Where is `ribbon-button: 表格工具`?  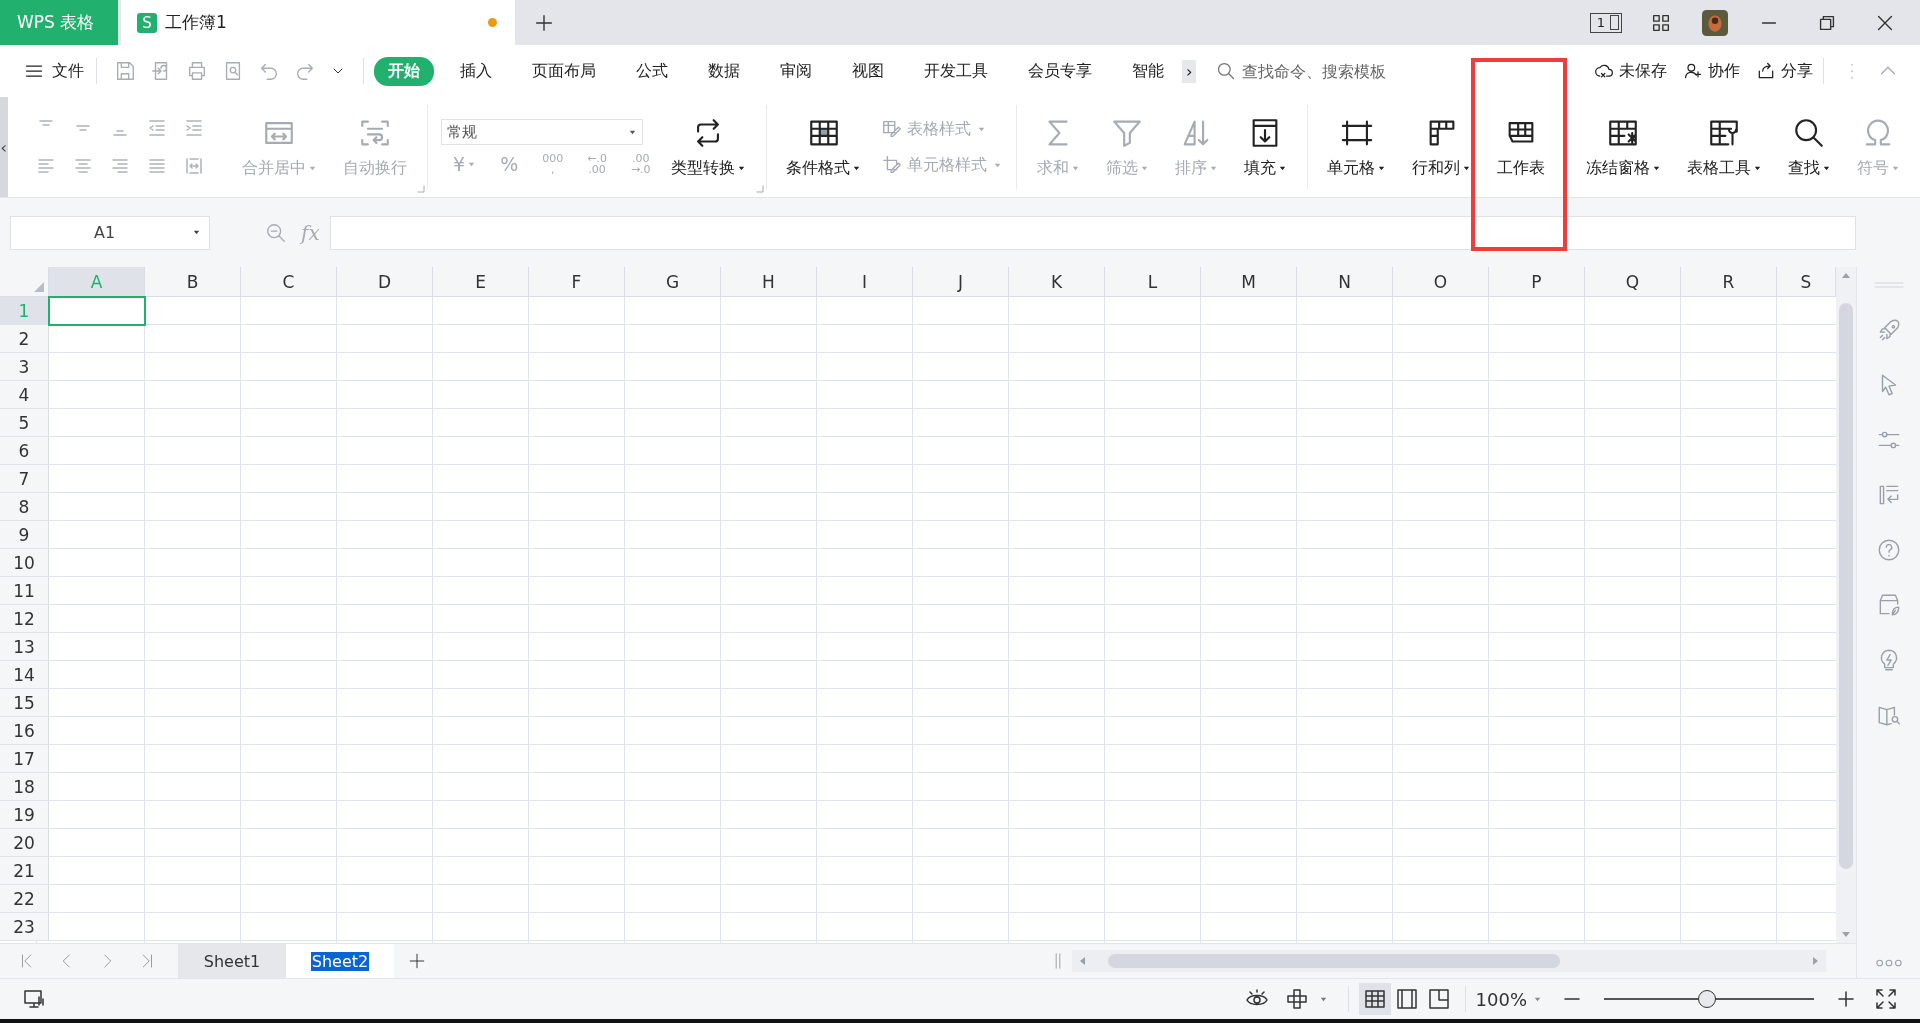
ribbon-button: 表格工具 is located at coordinates (1724, 147).